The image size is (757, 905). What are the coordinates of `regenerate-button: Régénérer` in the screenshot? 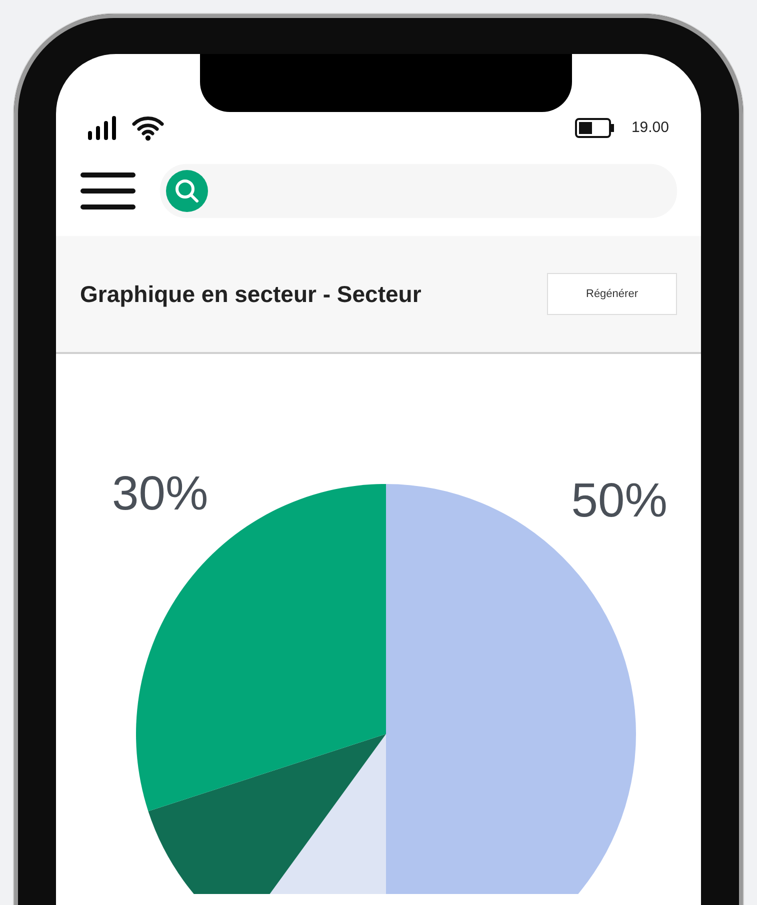 It's located at (612, 294).